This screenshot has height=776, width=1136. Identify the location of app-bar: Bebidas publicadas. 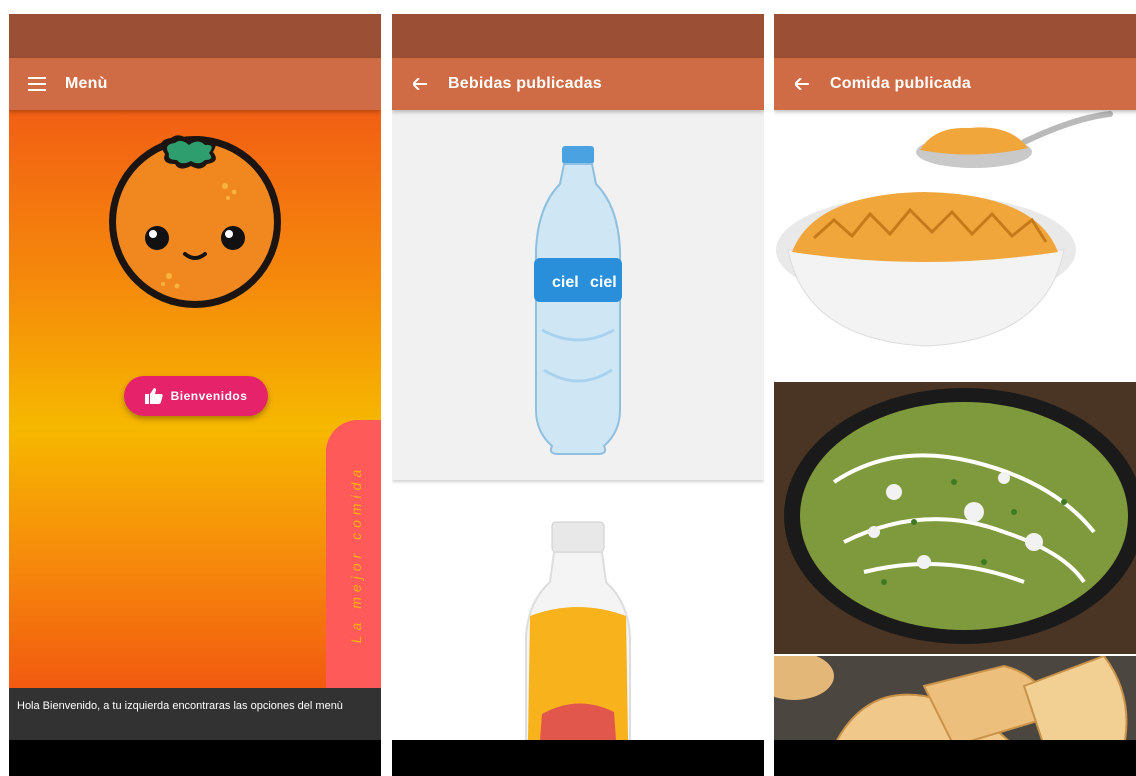
(578, 84).